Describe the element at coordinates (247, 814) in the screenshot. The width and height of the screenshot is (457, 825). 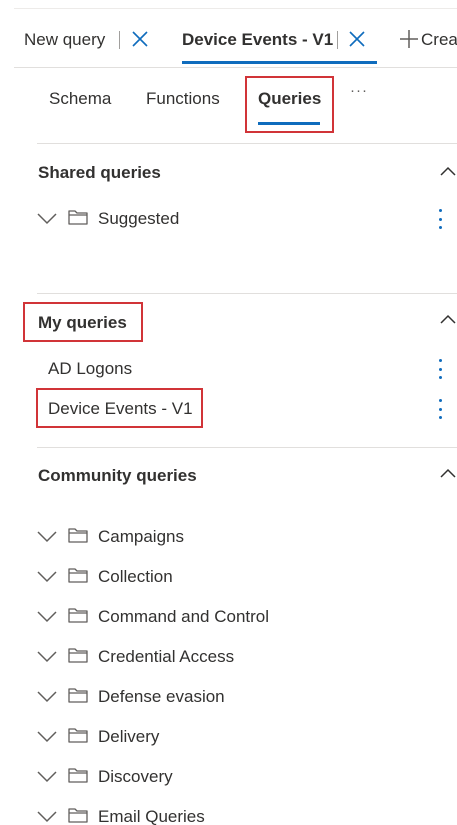
I see `folder-row: Email Queries` at that location.